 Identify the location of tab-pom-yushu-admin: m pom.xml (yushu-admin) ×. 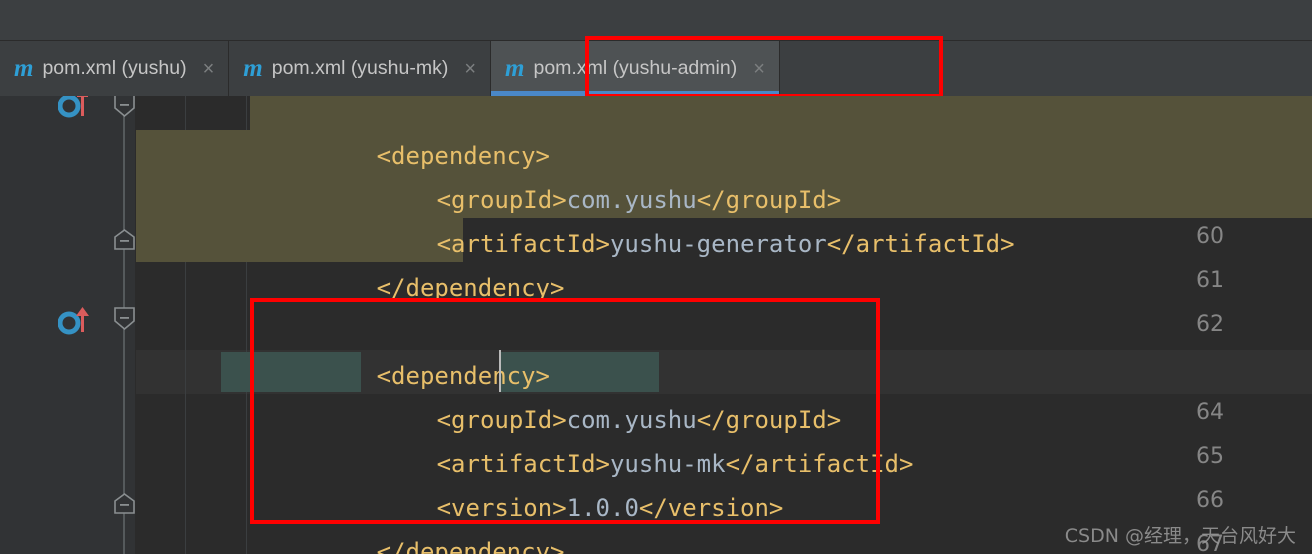
(635, 68).